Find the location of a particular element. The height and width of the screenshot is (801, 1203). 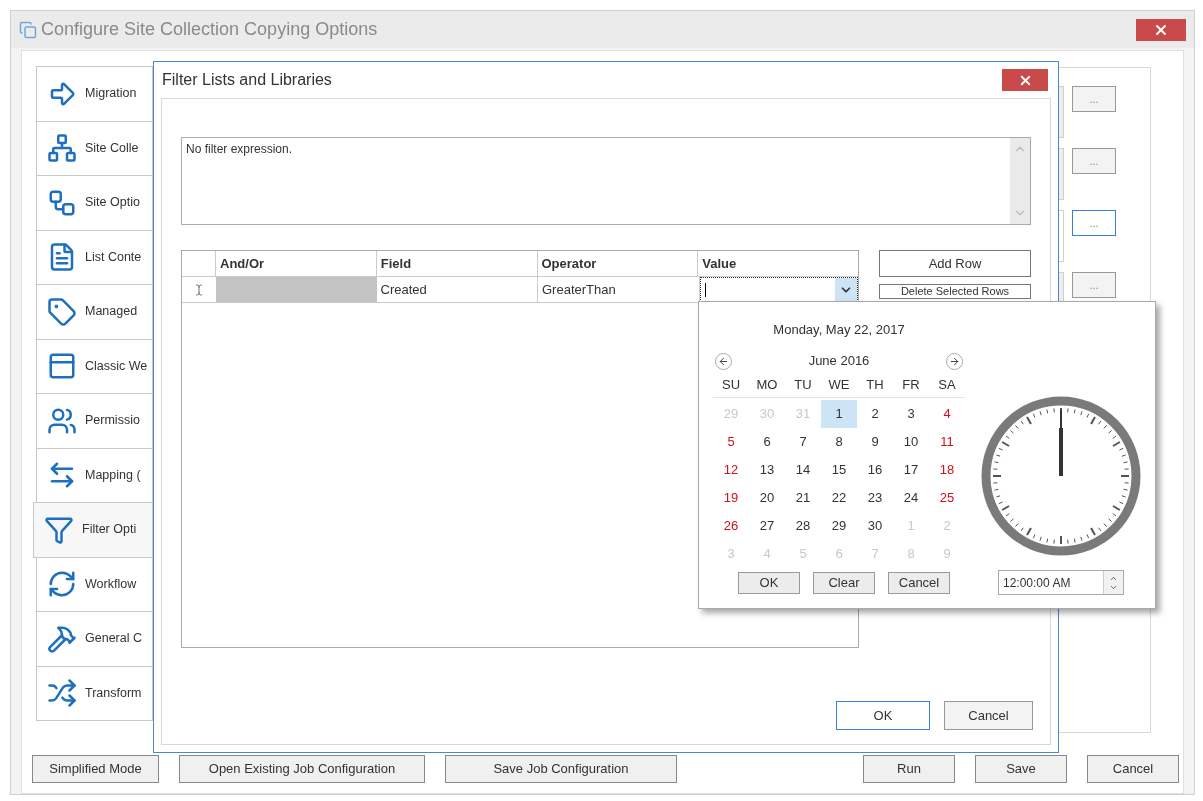

nav-item: Managed is located at coordinates (94, 312).